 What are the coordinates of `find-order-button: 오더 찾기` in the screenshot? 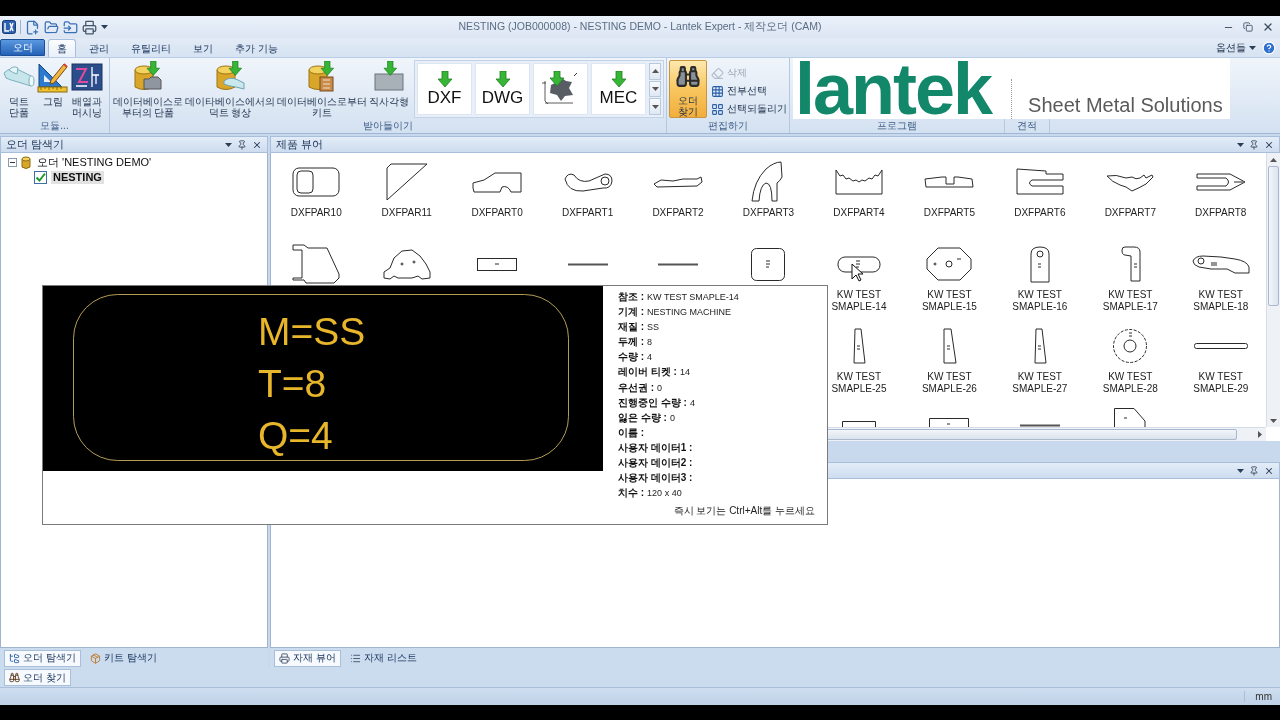 It's located at (688, 89).